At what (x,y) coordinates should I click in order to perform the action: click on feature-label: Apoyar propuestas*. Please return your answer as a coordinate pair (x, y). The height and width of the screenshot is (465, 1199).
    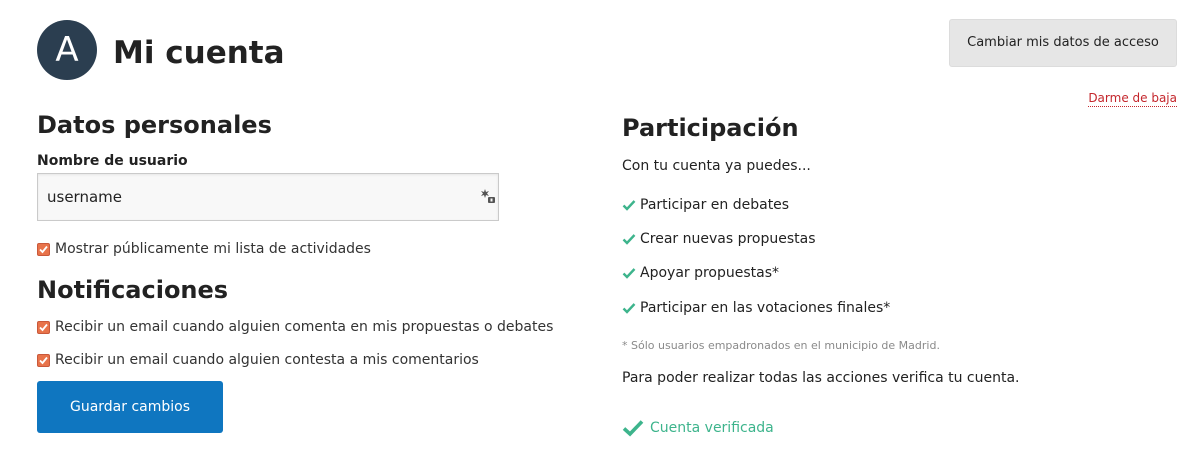
    Looking at the image, I should click on (710, 273).